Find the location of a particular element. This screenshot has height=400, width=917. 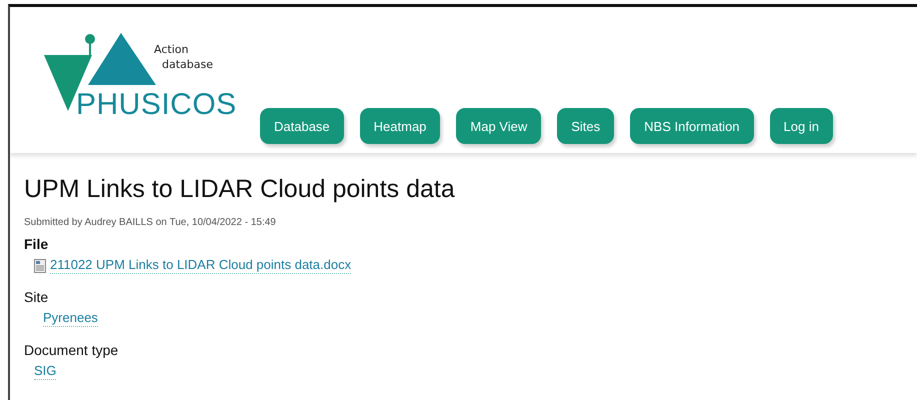

logo-caption-line: Action is located at coordinates (172, 49).